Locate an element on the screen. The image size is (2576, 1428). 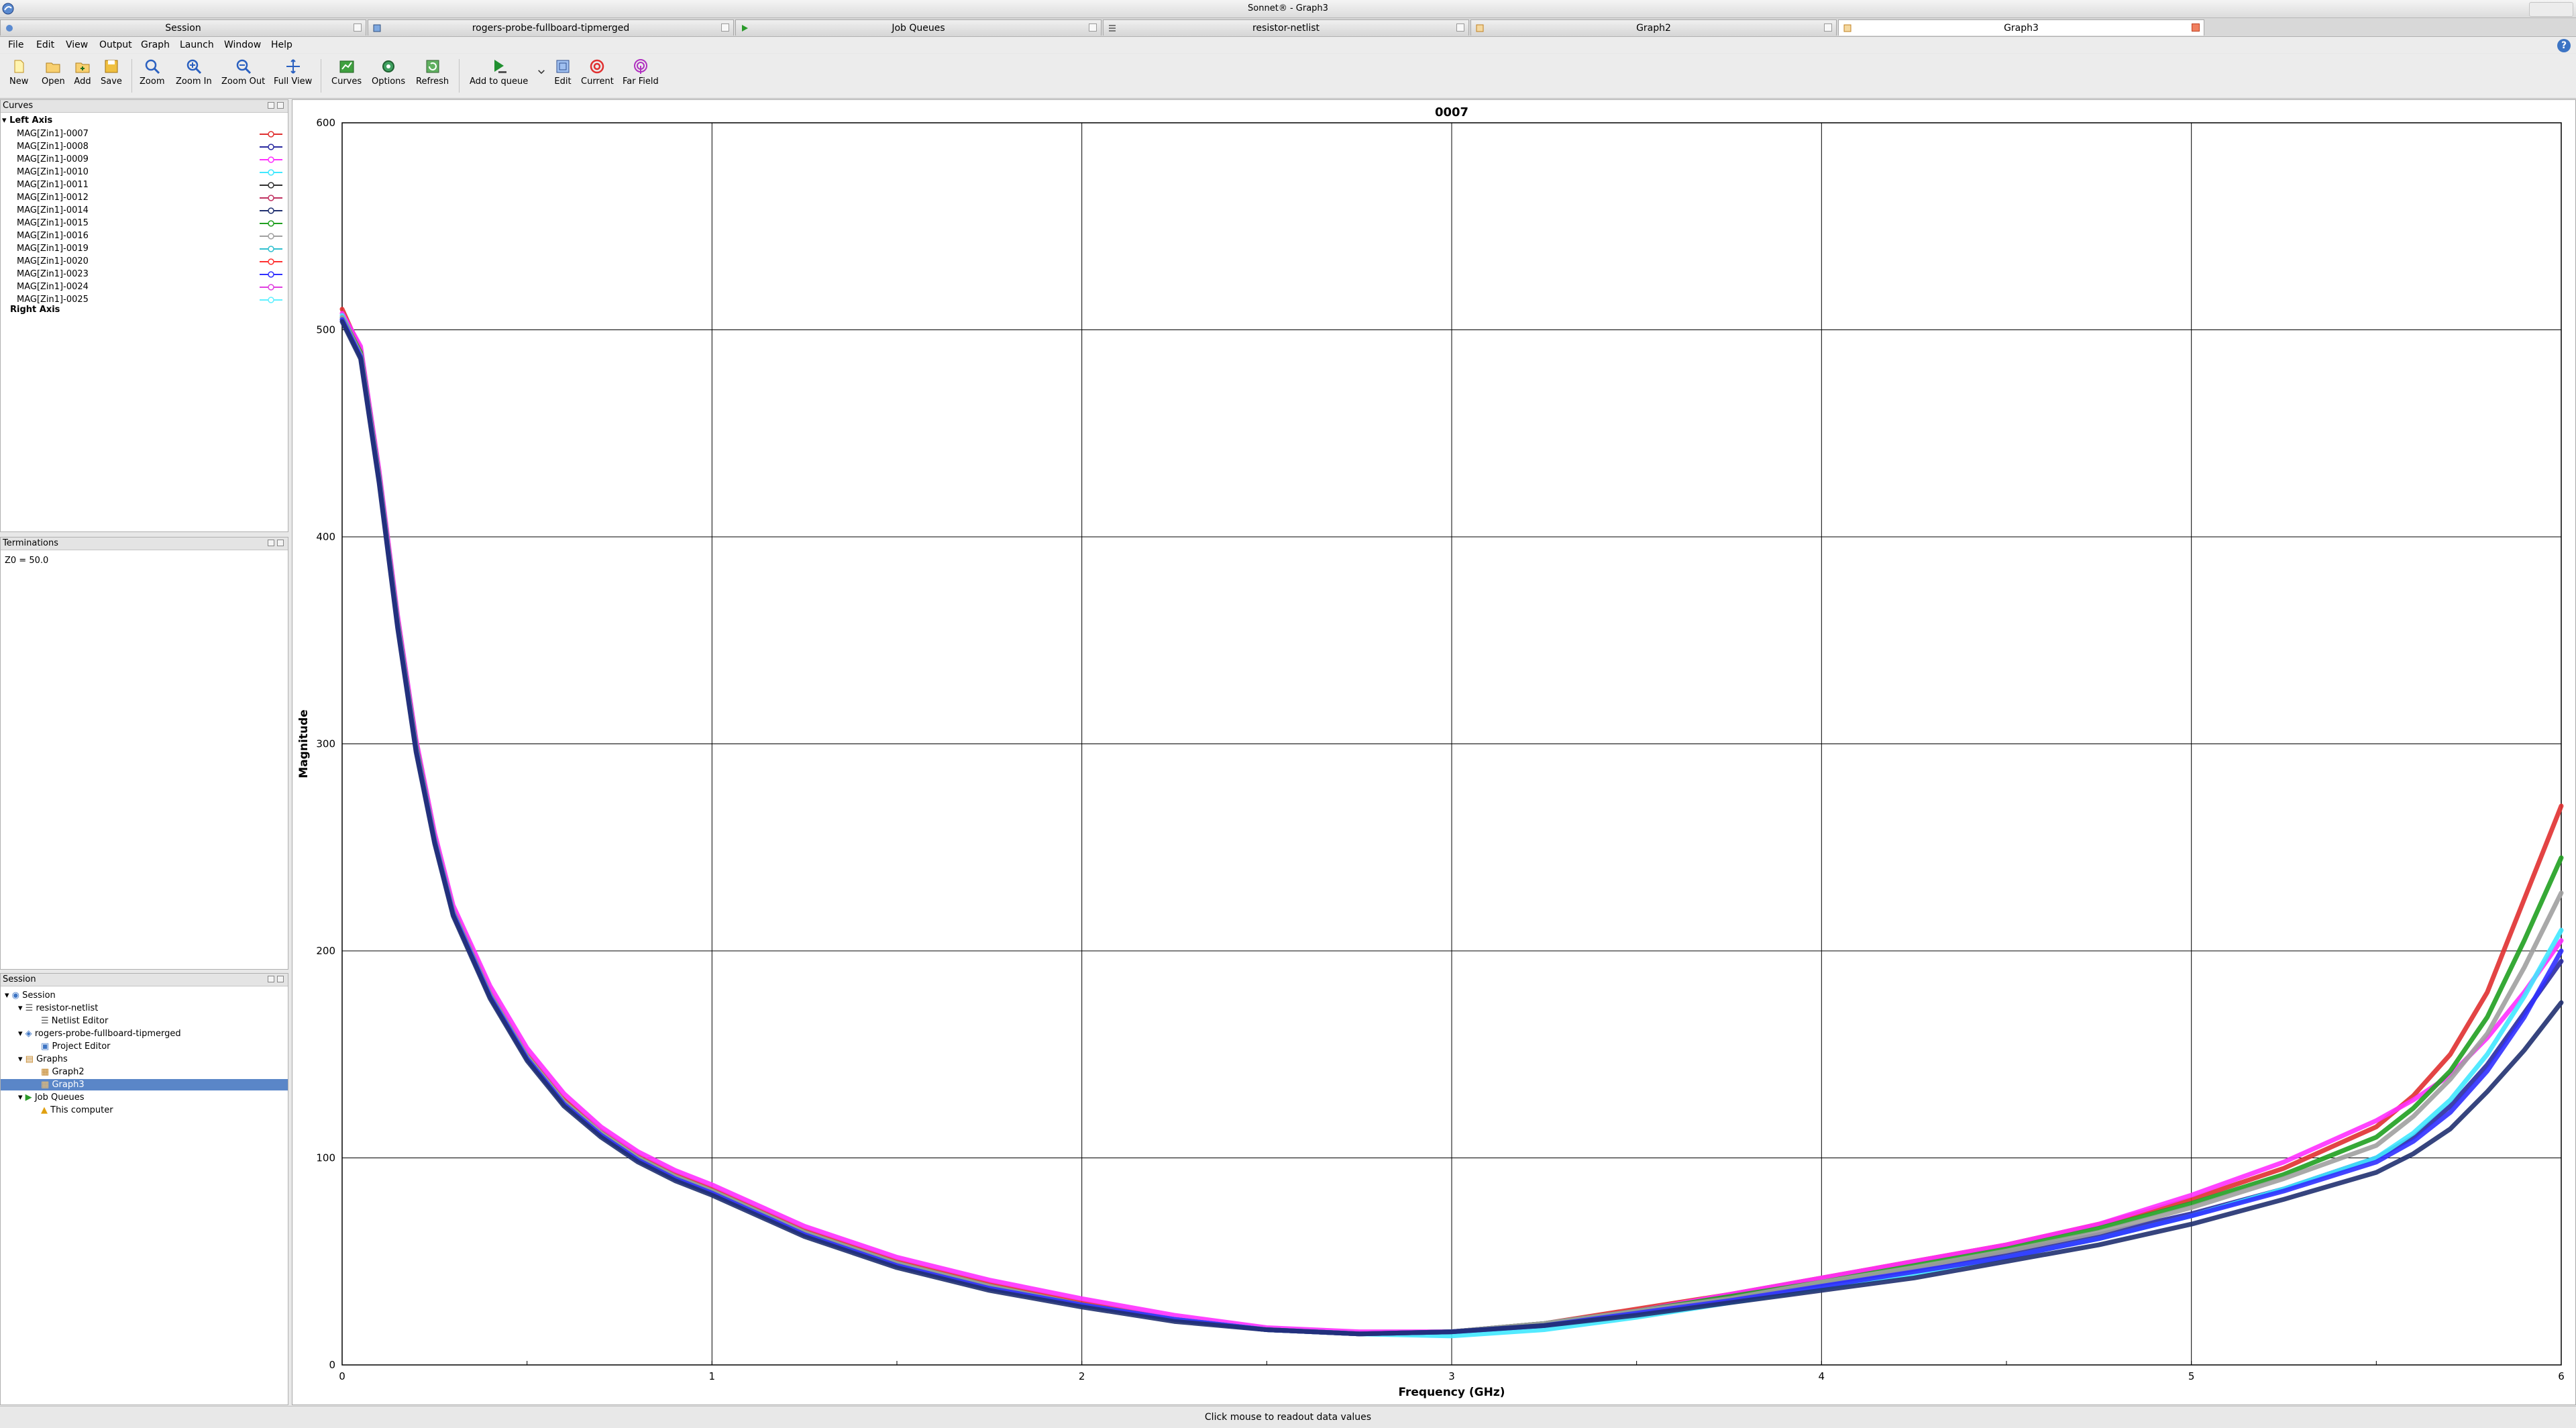
add-to-queue-dropdown is located at coordinates (541, 72).